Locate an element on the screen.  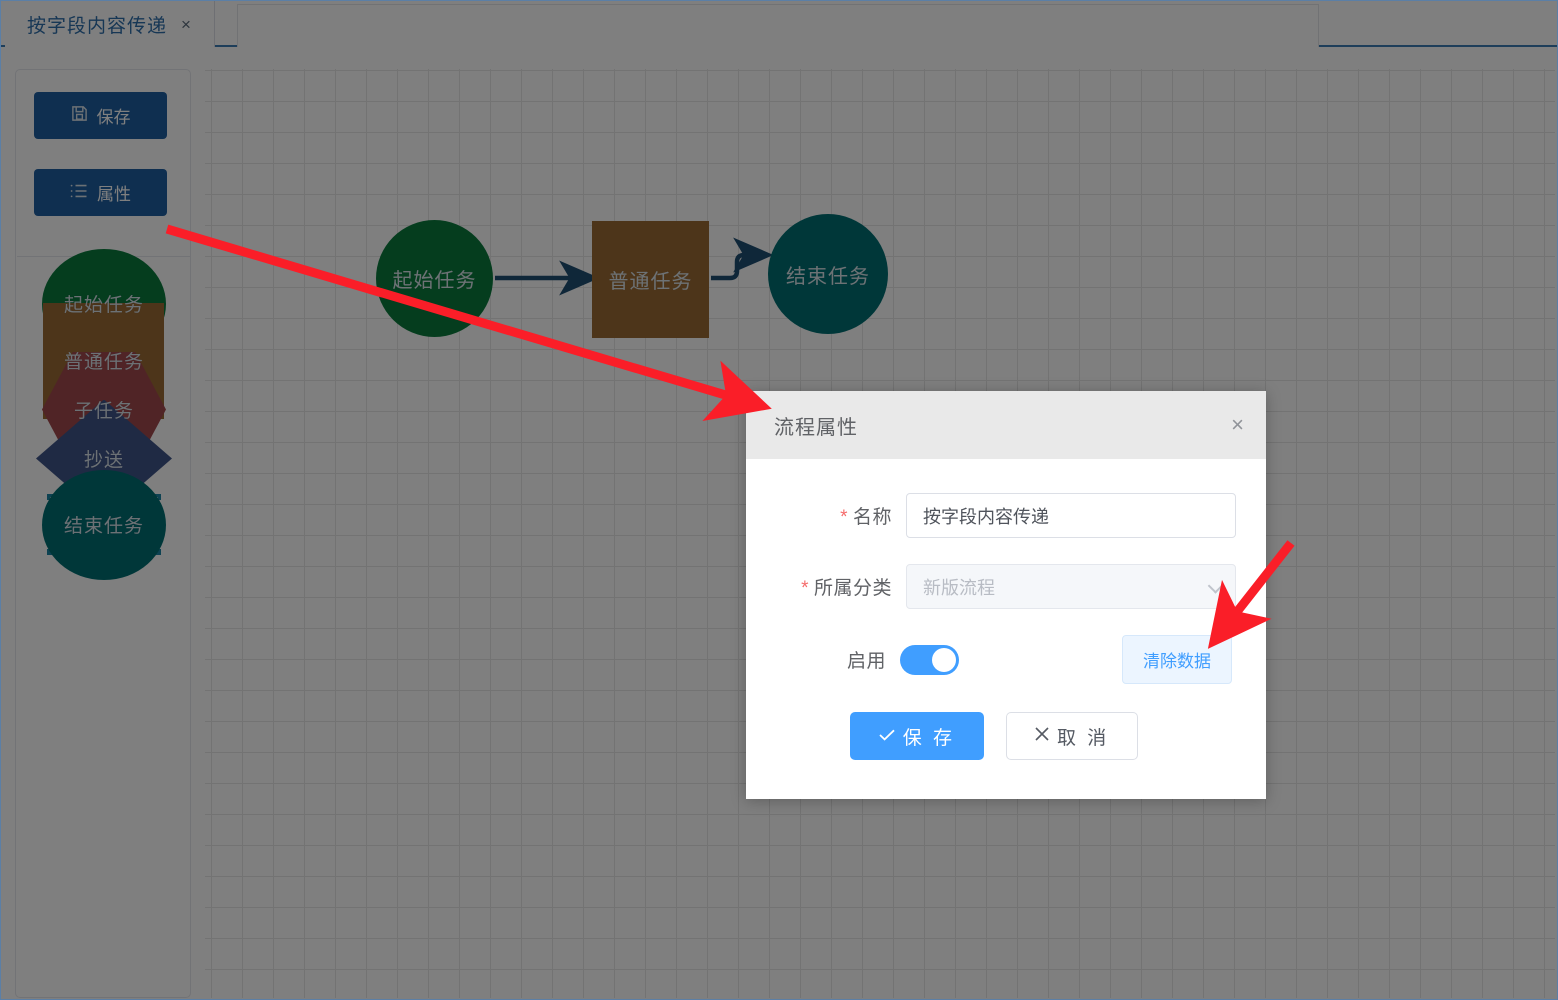
category-field-label: * 所属分类 is located at coordinates (846, 588).